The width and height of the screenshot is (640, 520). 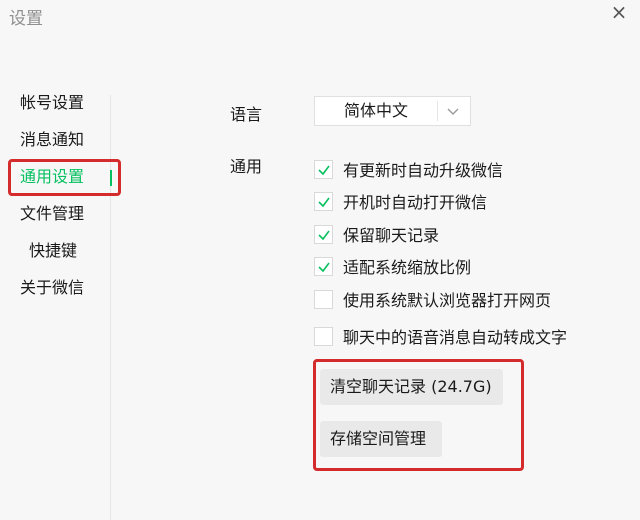 What do you see at coordinates (323, 336) in the screenshot?
I see `checkbox-voice-to-text` at bounding box center [323, 336].